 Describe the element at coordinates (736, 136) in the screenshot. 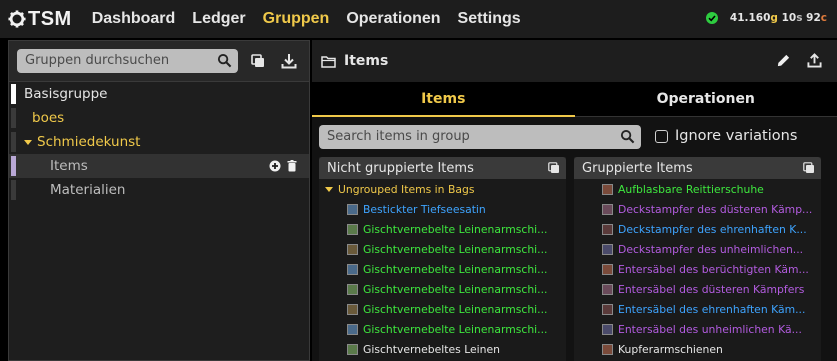

I see `ignore-variations-label: Ignore variations` at that location.